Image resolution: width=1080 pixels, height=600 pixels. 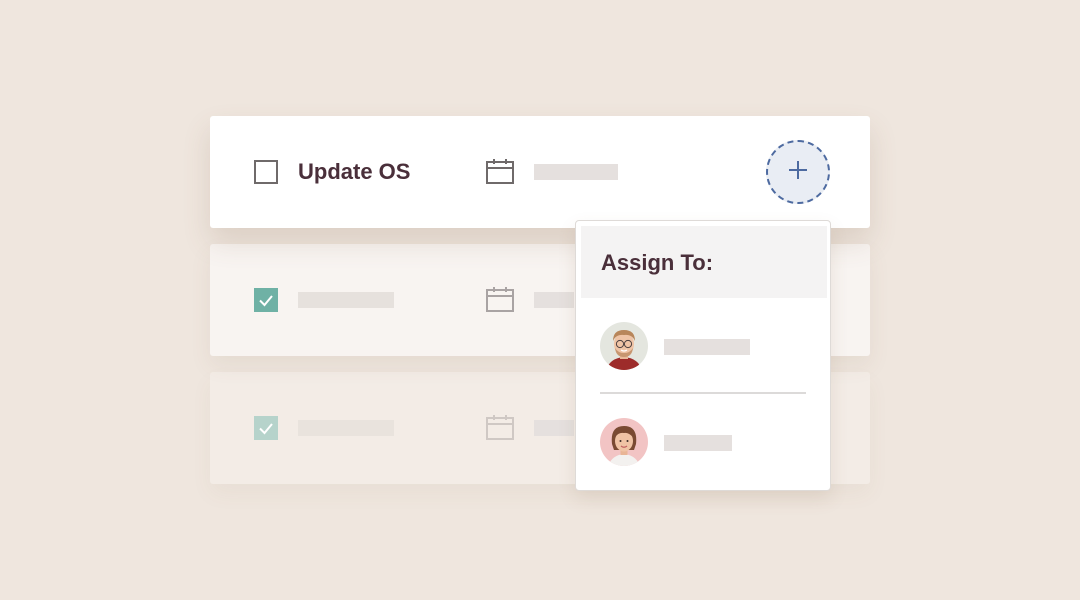 I want to click on man-with-glasses-avatar, so click(x=624, y=346).